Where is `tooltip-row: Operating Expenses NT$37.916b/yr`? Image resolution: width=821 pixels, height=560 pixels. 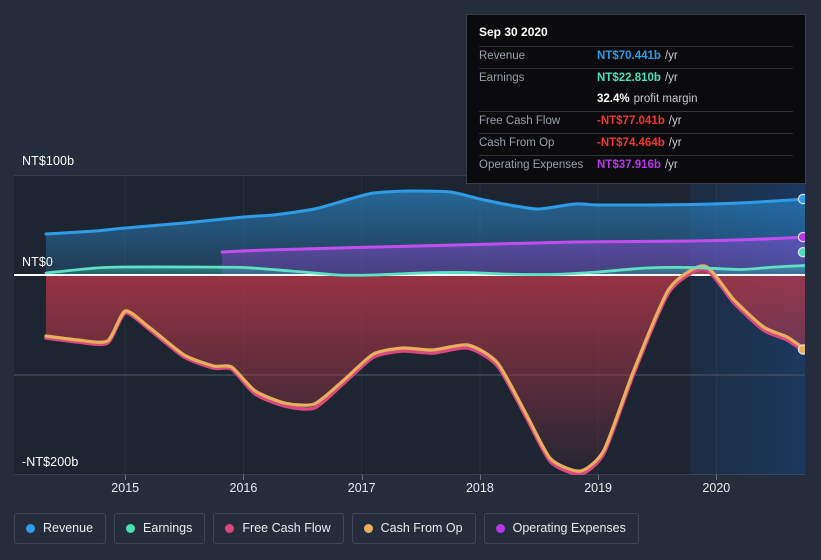 tooltip-row: Operating Expenses NT$37.916b/yr is located at coordinates (636, 166).